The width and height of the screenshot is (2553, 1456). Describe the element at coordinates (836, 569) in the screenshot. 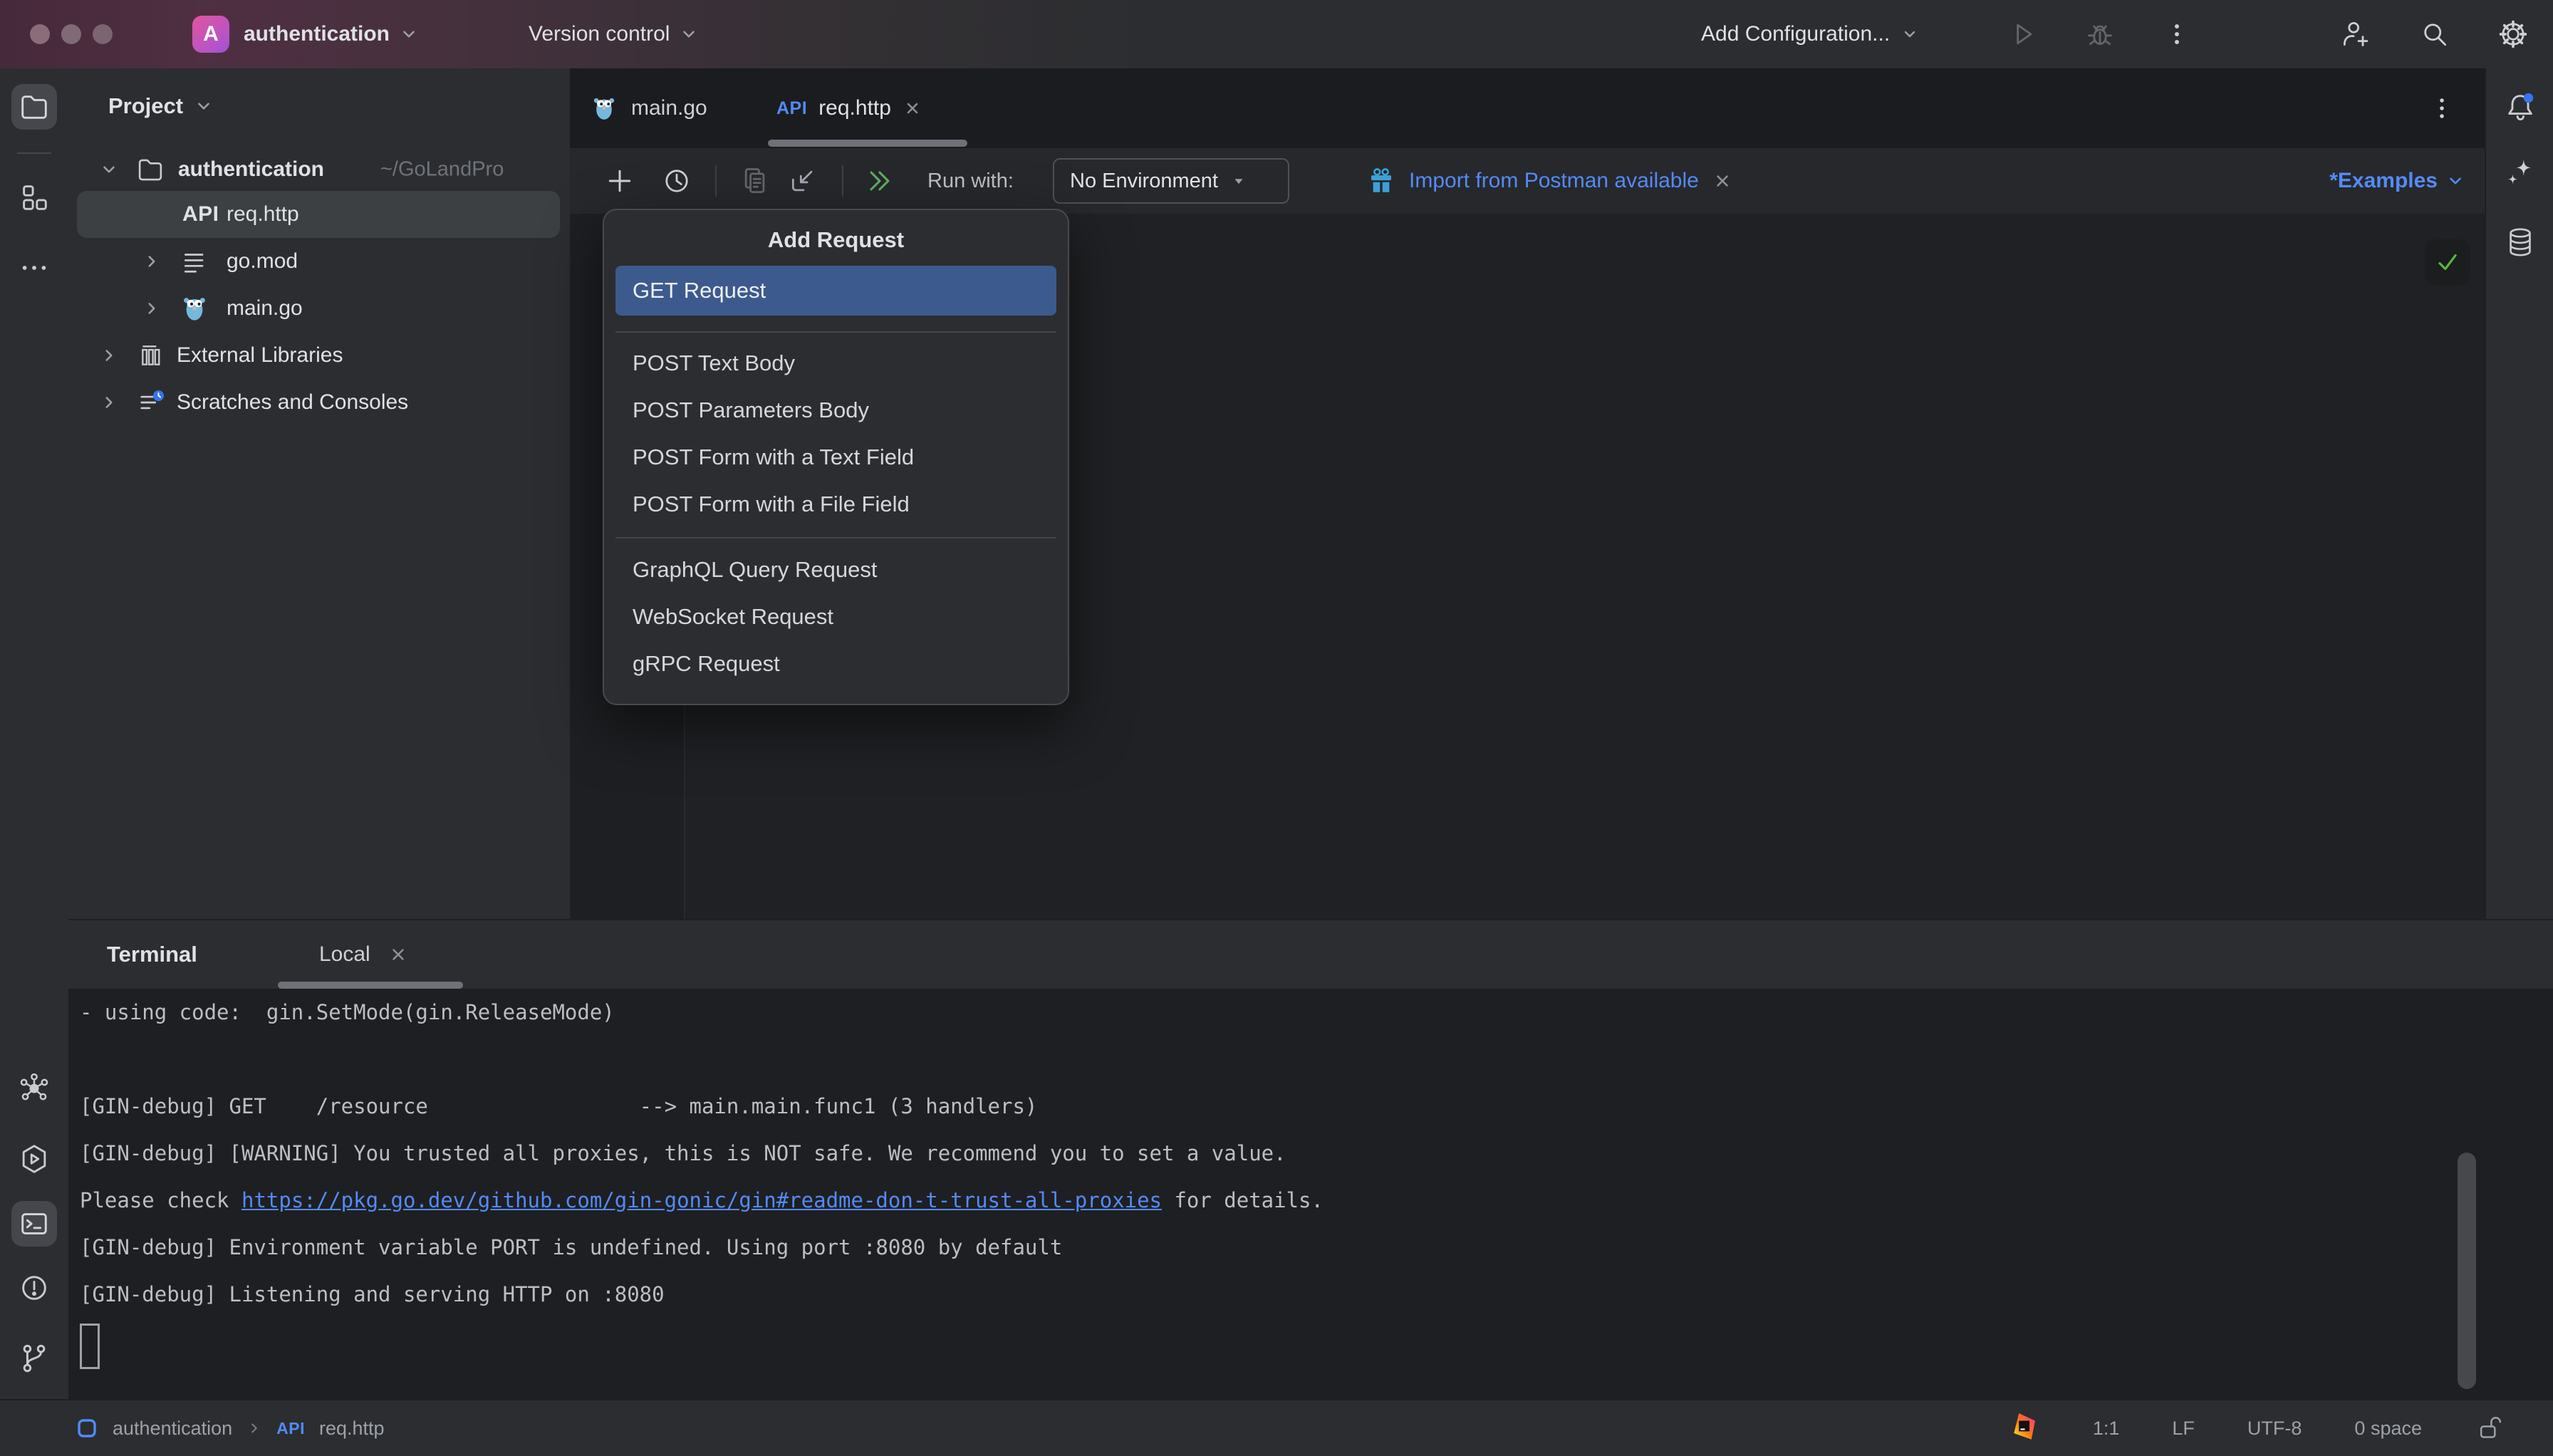

I see `menu-item-graphql-query: GraphQL Query Request` at that location.